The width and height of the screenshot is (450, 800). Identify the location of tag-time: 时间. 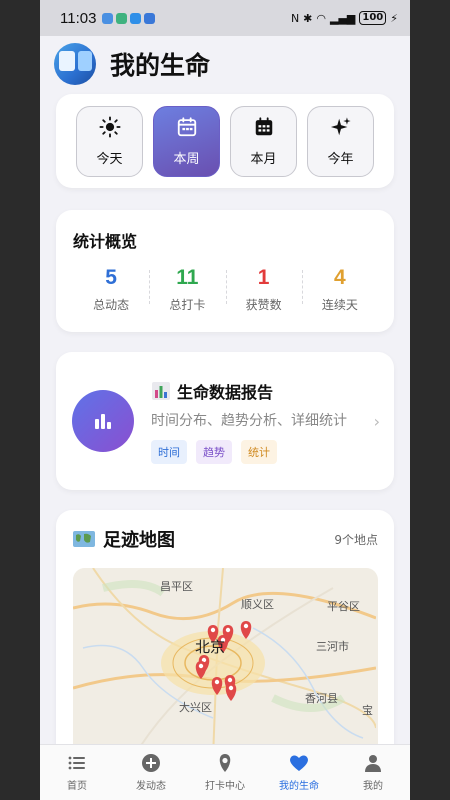
(169, 451).